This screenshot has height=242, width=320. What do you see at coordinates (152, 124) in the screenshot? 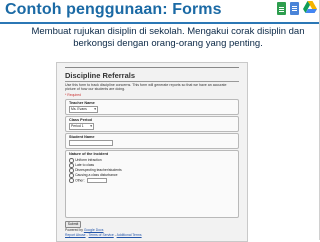
I see `class-period-section: Class Period Period 1 ▾` at bounding box center [152, 124].